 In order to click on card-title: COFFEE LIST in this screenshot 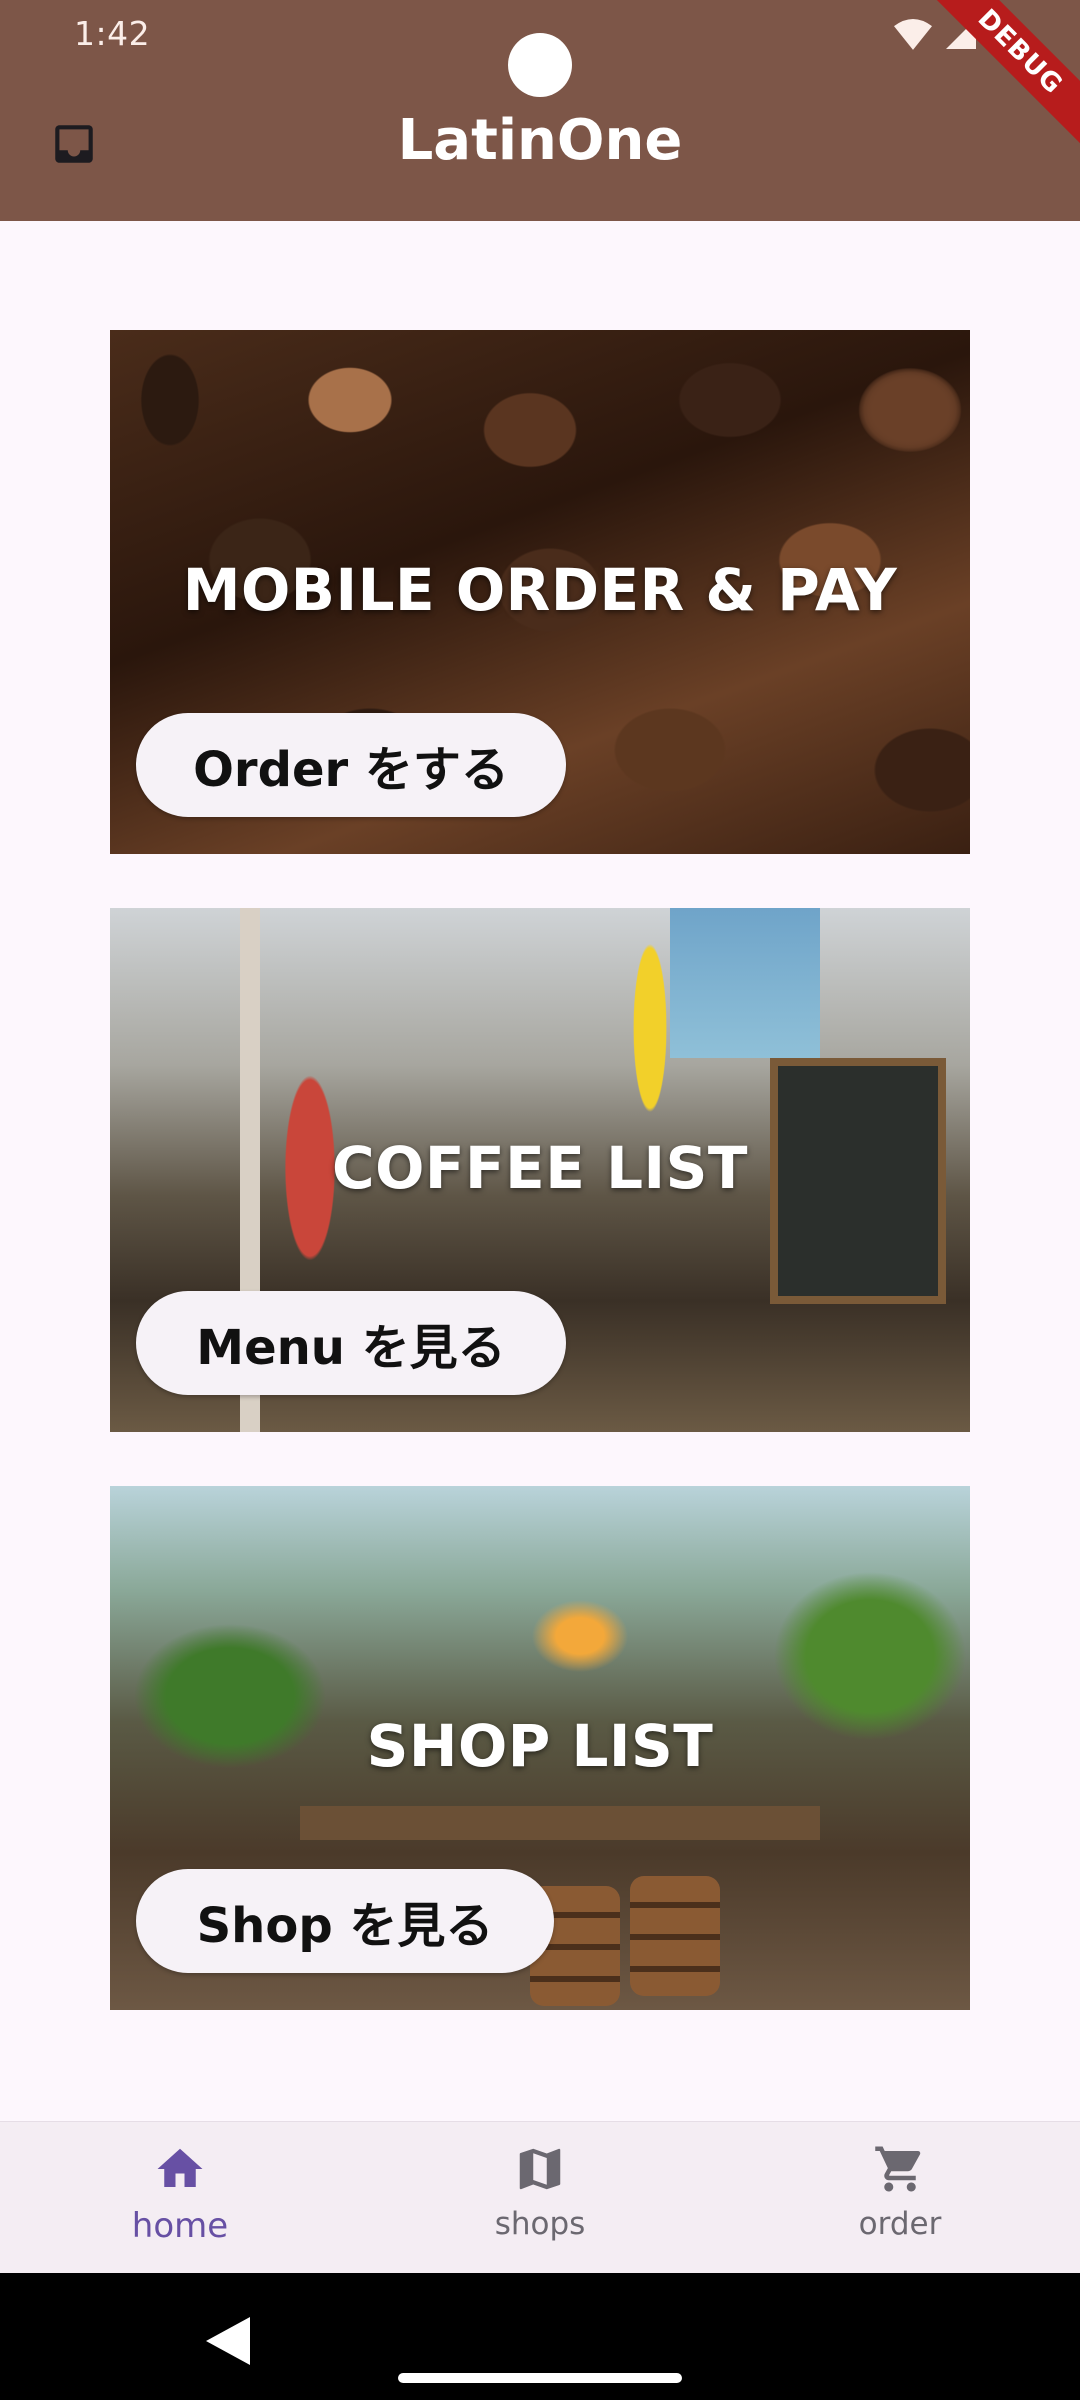, I will do `click(540, 1168)`.